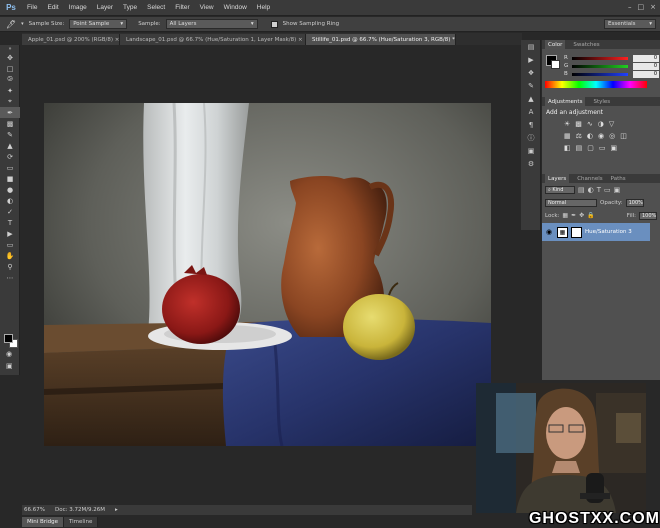 Image resolution: width=660 pixels, height=528 pixels. I want to click on channel-mixer-icon: ◎, so click(612, 136).